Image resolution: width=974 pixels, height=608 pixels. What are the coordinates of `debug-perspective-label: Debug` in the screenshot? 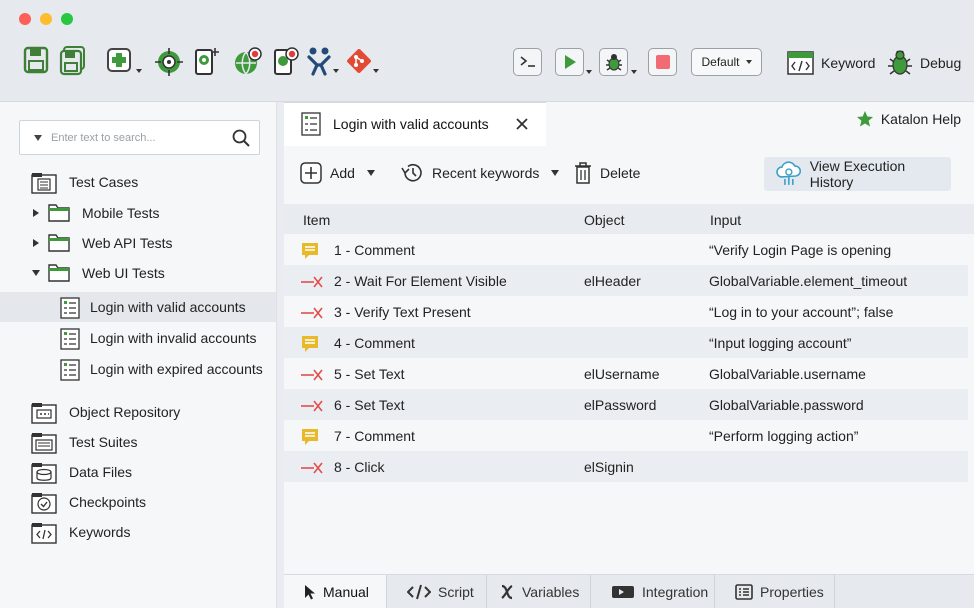 It's located at (941, 63).